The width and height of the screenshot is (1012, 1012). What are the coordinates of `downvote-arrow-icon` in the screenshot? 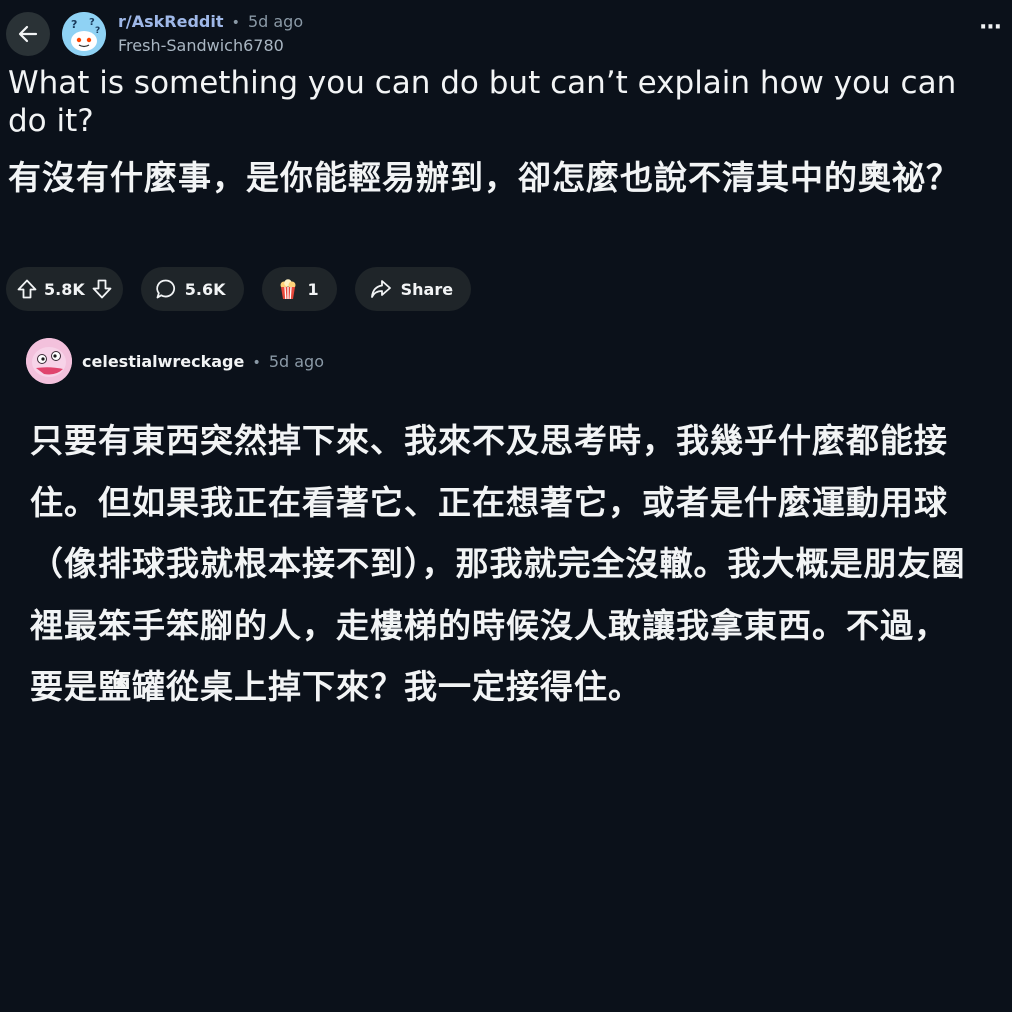 It's located at (102, 289).